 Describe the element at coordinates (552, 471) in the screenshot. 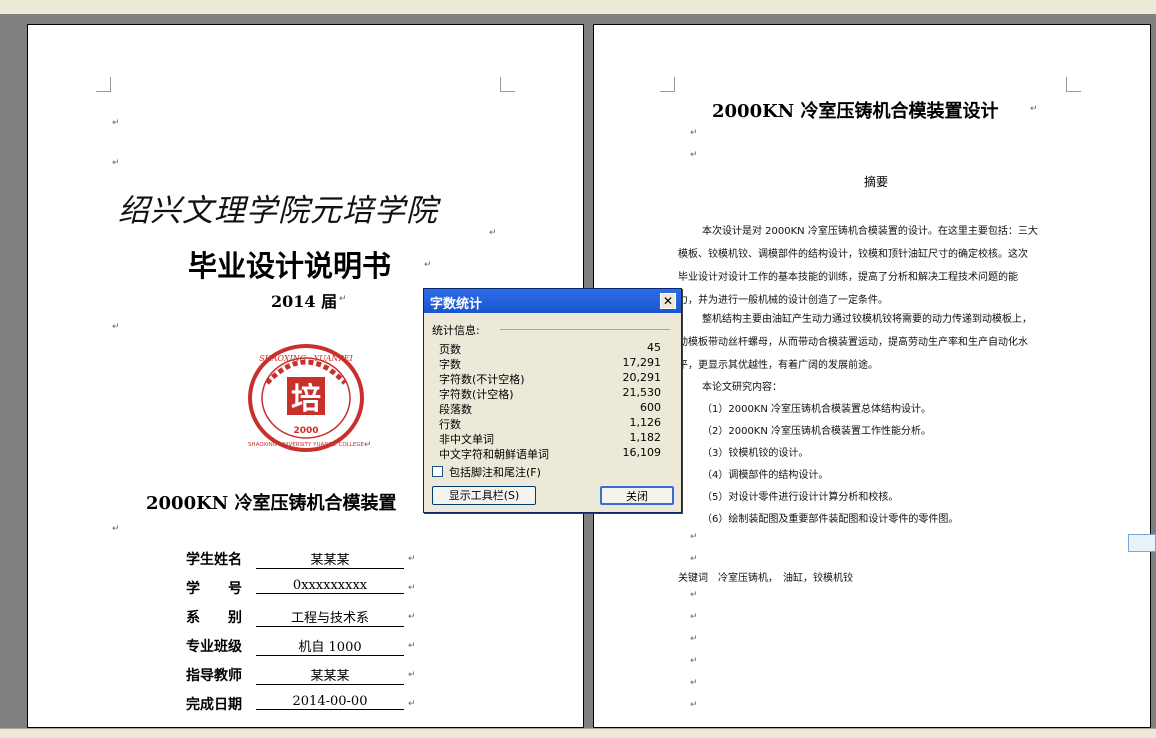

I see `include-footnotes-checkbox: 包括脚注和尾注(F)` at that location.